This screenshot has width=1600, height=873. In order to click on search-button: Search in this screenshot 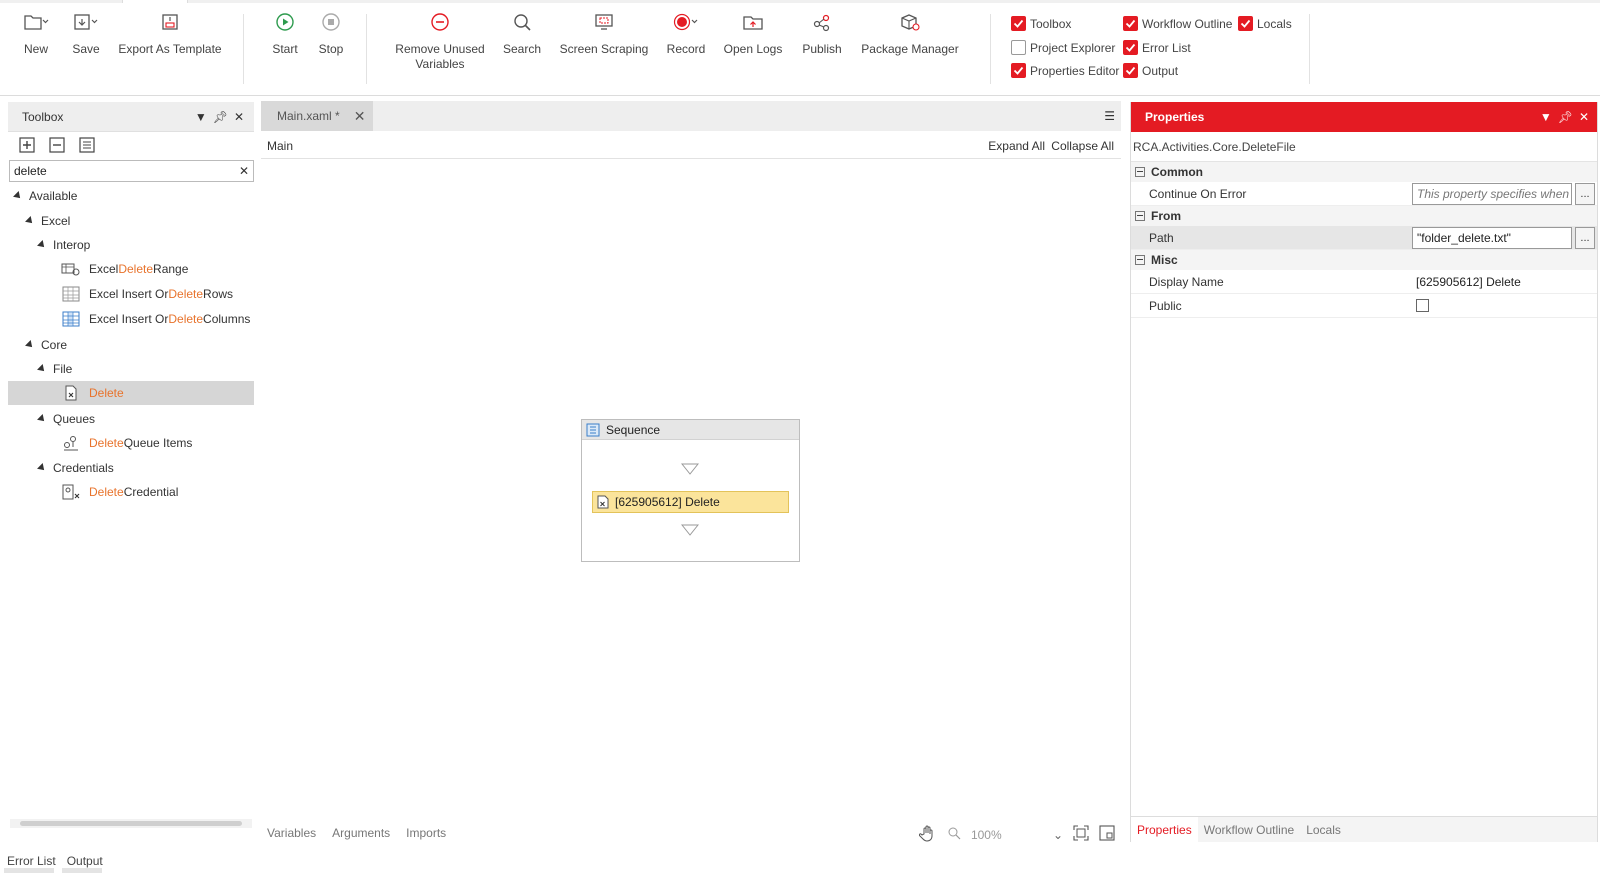, I will do `click(522, 34)`.